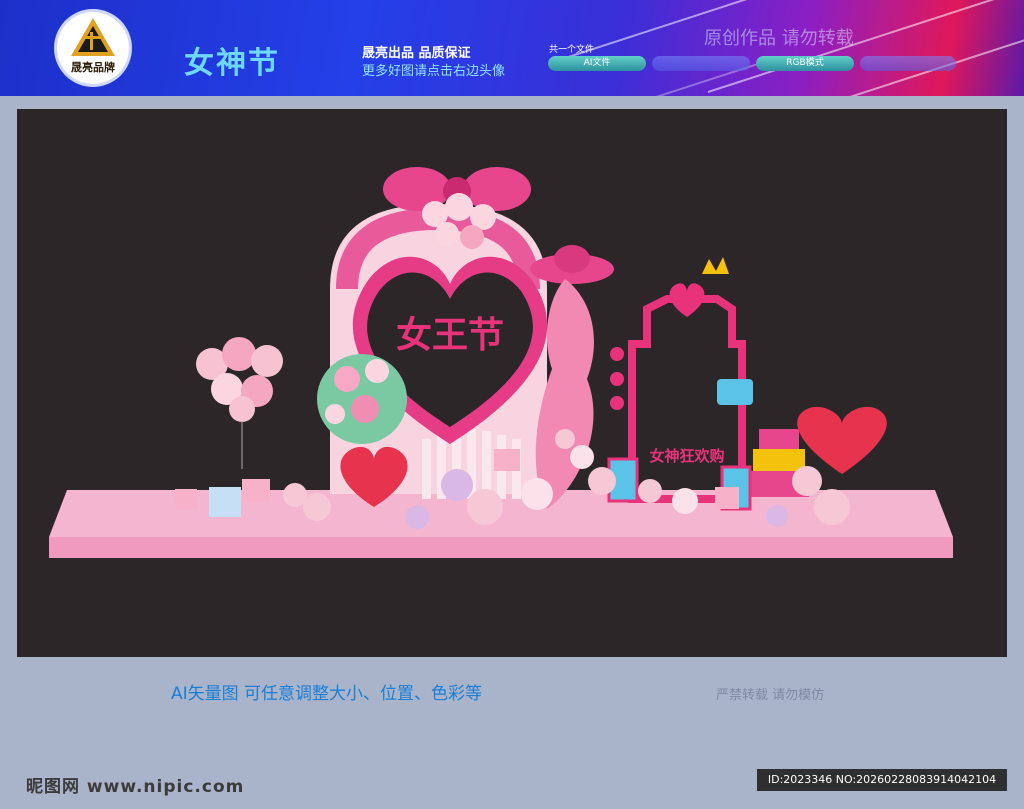  What do you see at coordinates (842, 440) in the screenshot?
I see `big-heart-right` at bounding box center [842, 440].